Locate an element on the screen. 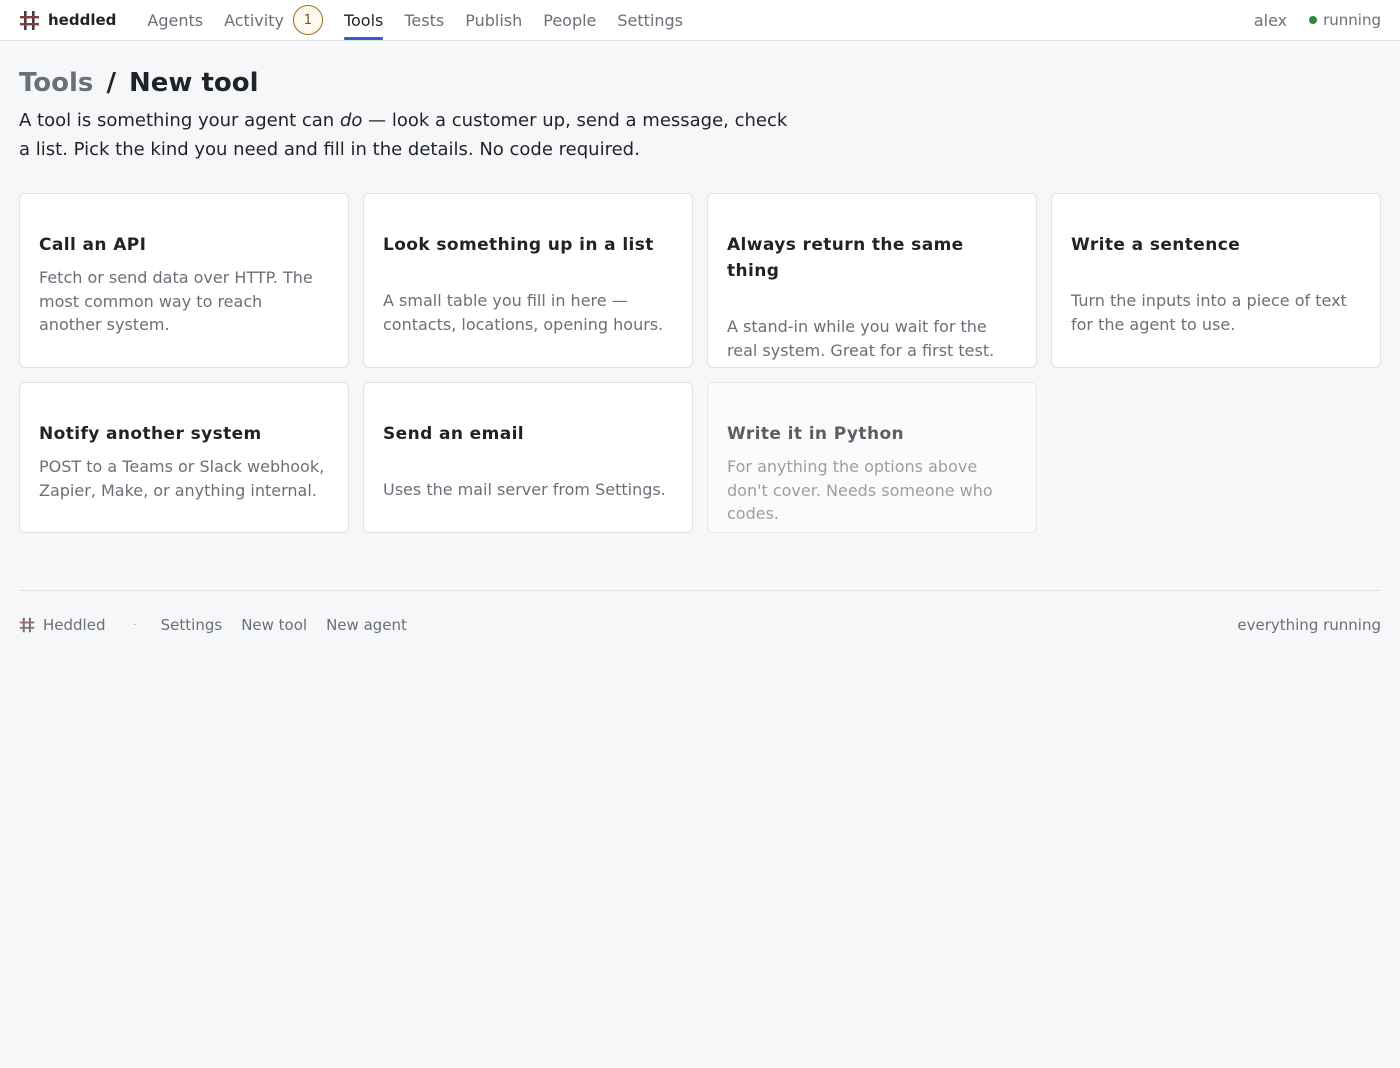 This screenshot has height=1068, width=1400. nav-item-tools: Tools is located at coordinates (363, 20).